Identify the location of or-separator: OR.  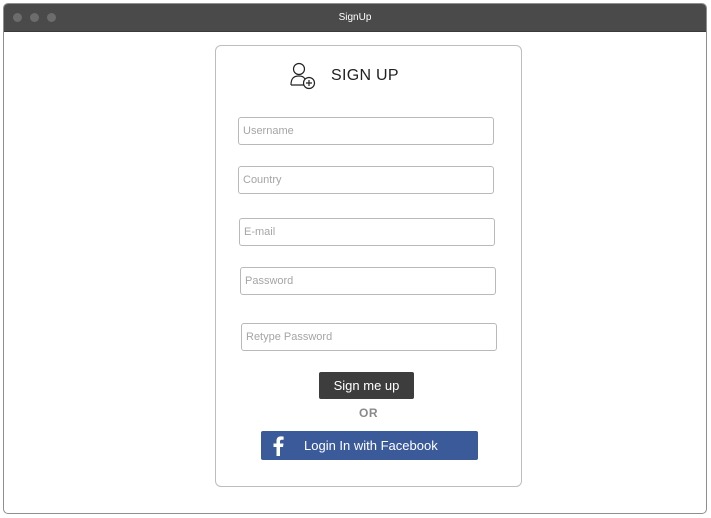
(368, 413).